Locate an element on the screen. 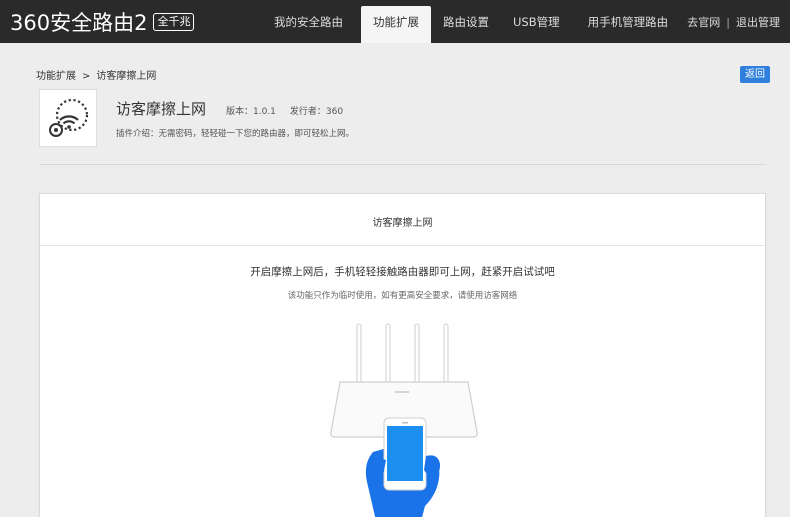  breadcrumb-parent: 功能扩展 is located at coordinates (56, 76).